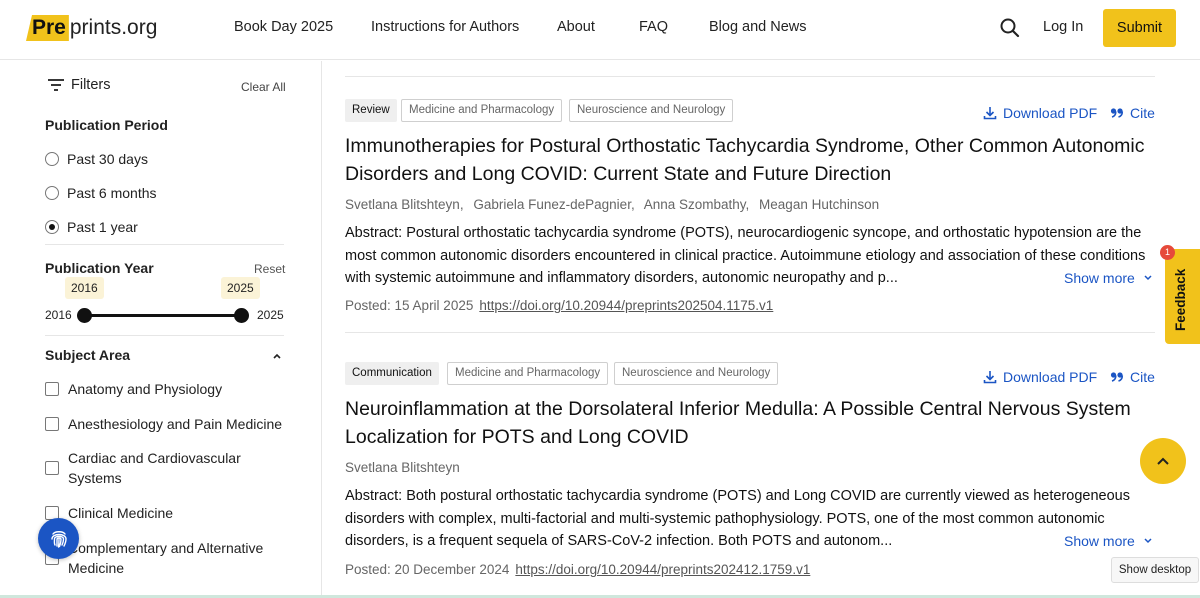  I want to click on fingerprint-icon, so click(58, 538).